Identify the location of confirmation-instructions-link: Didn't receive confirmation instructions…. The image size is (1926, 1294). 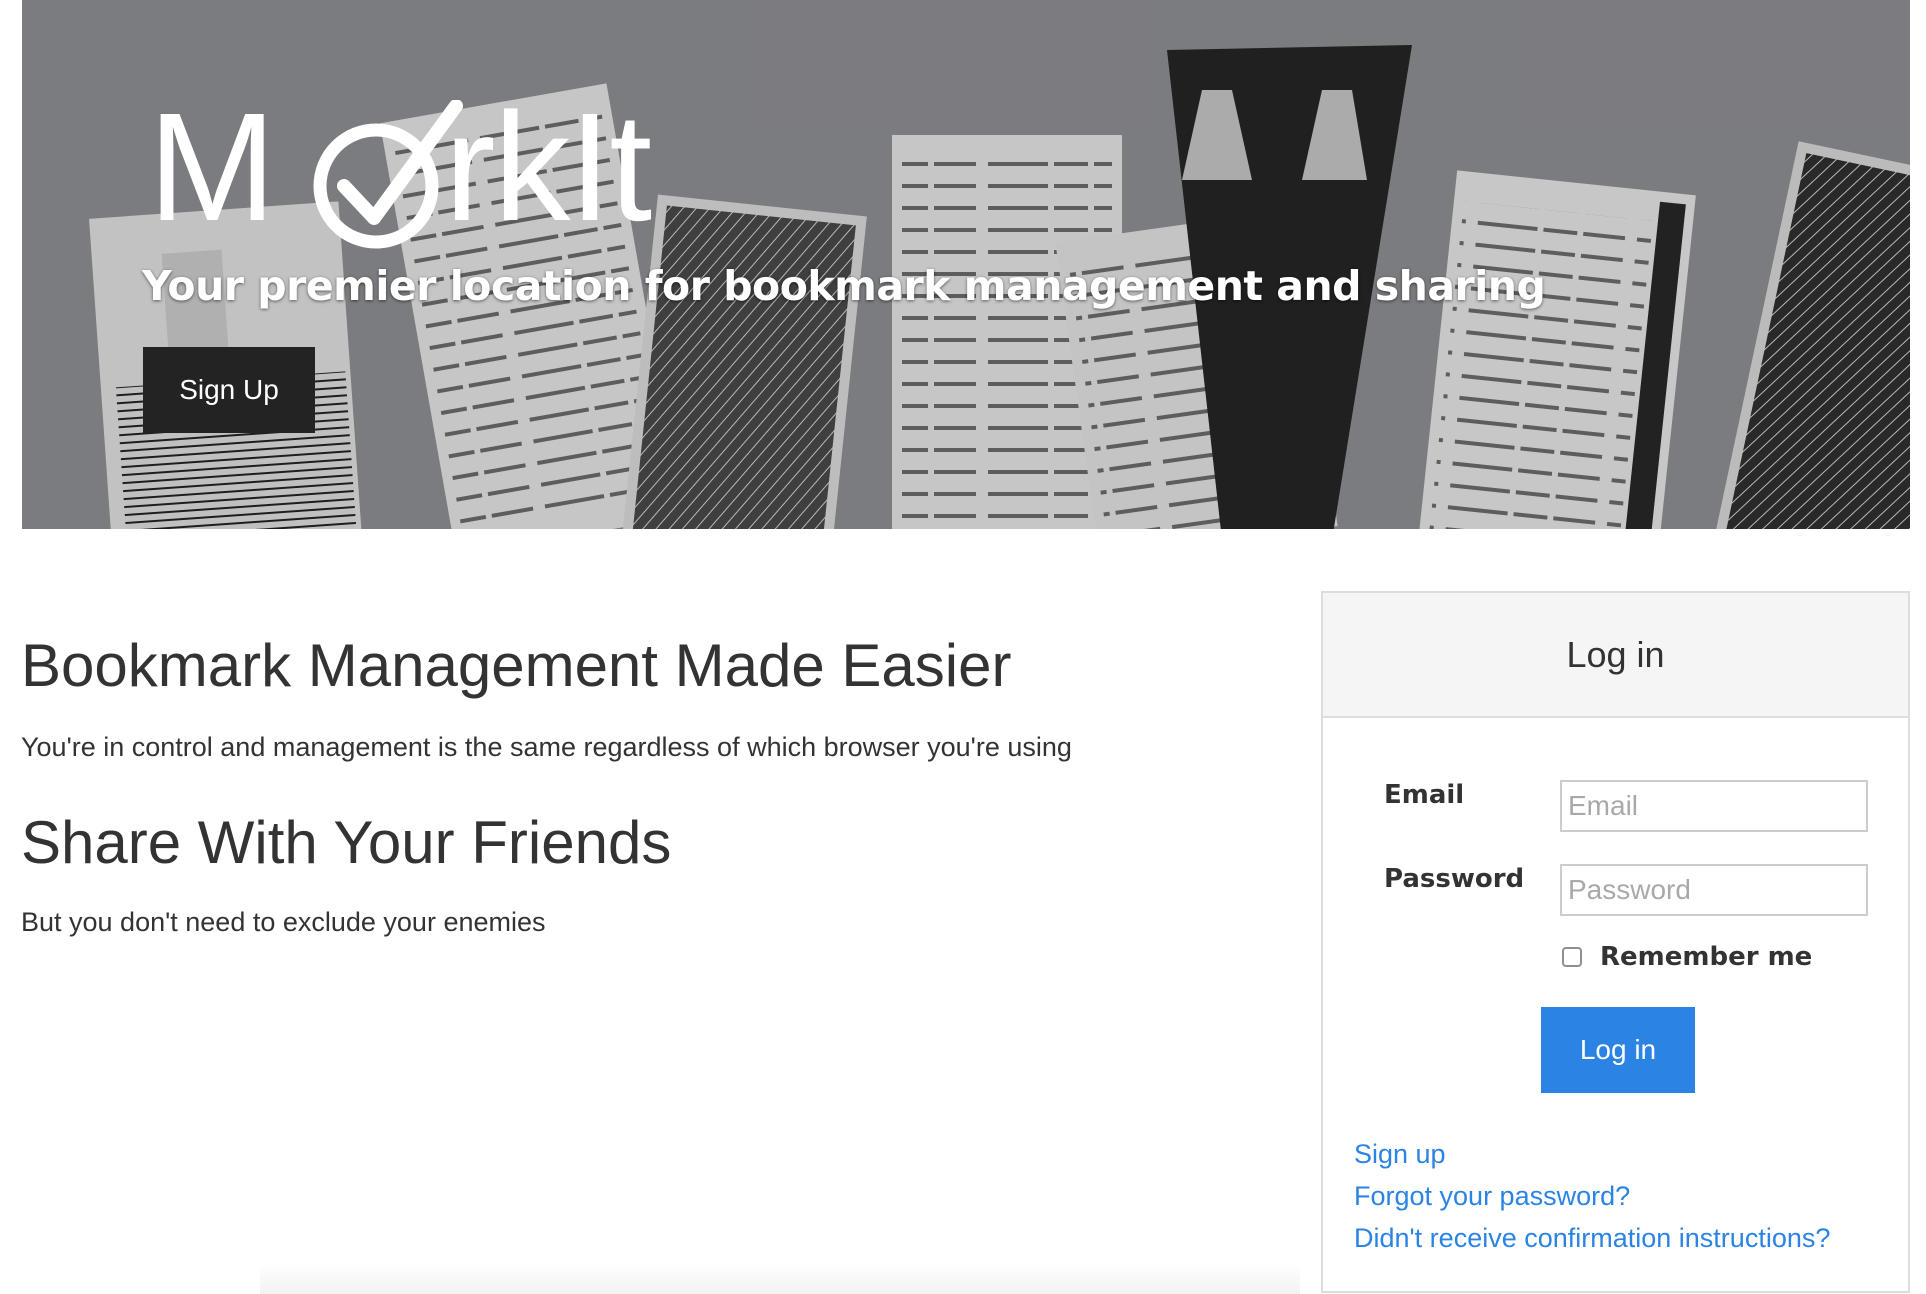
(1592, 1238).